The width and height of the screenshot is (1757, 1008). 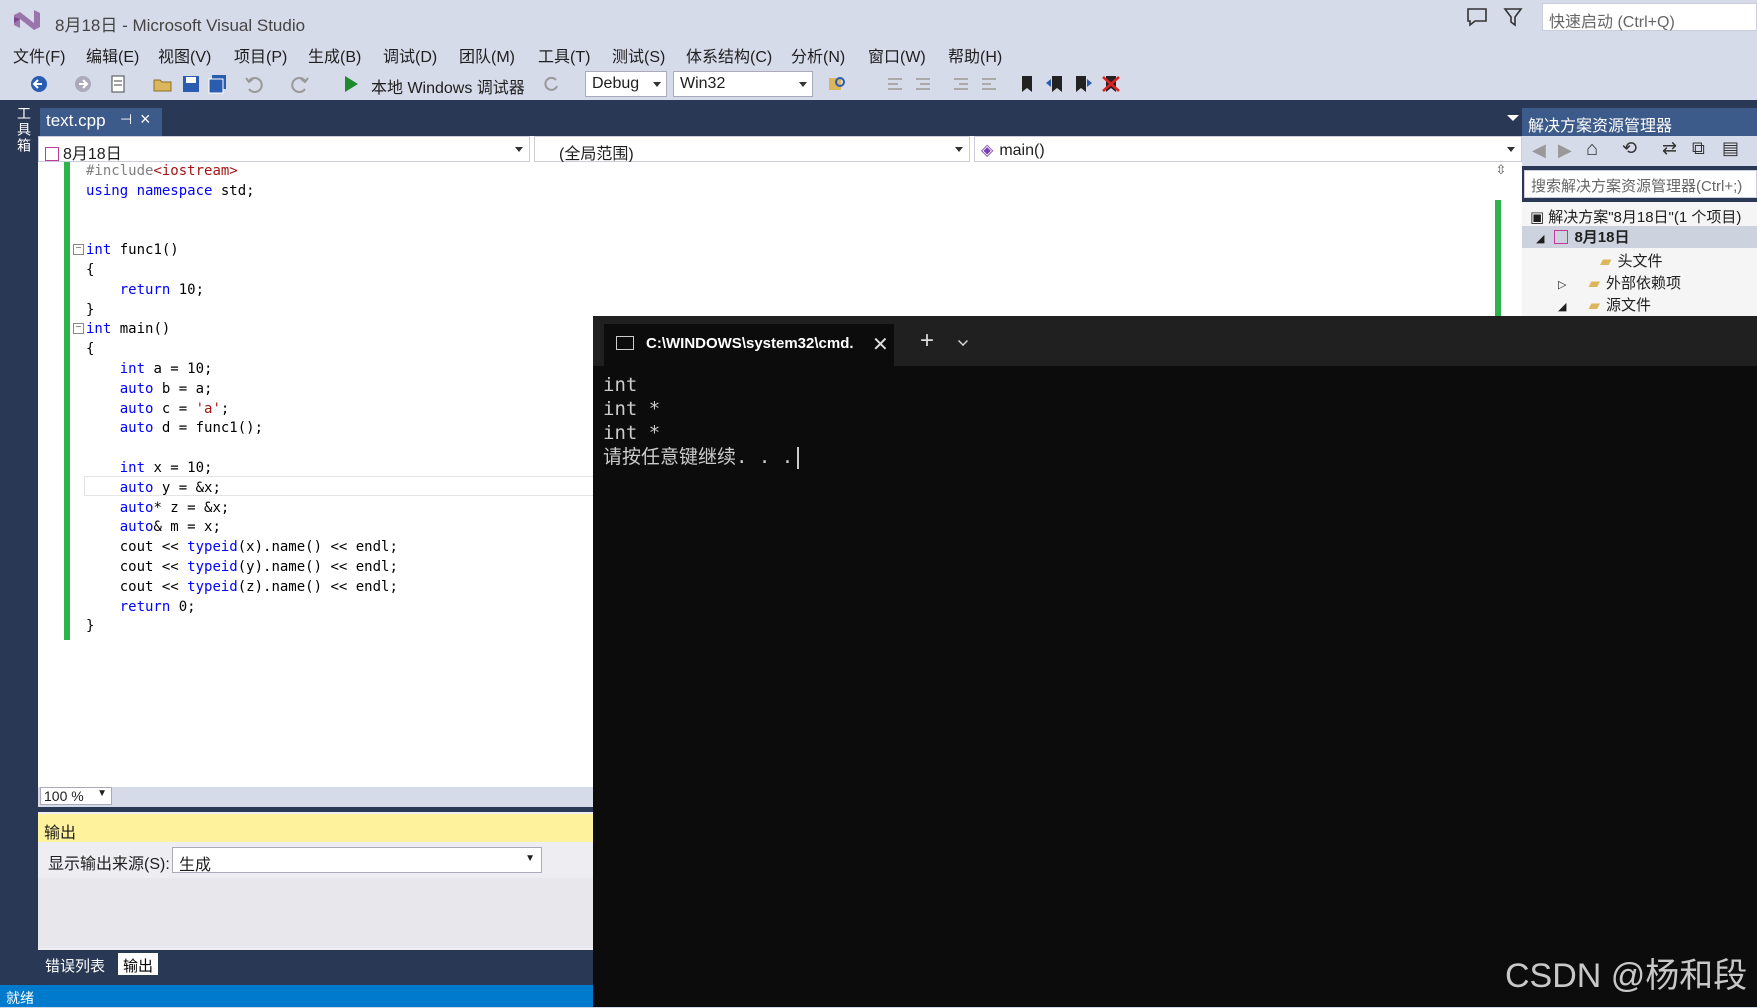 What do you see at coordinates (218, 84) in the screenshot?
I see `save-all-icon` at bounding box center [218, 84].